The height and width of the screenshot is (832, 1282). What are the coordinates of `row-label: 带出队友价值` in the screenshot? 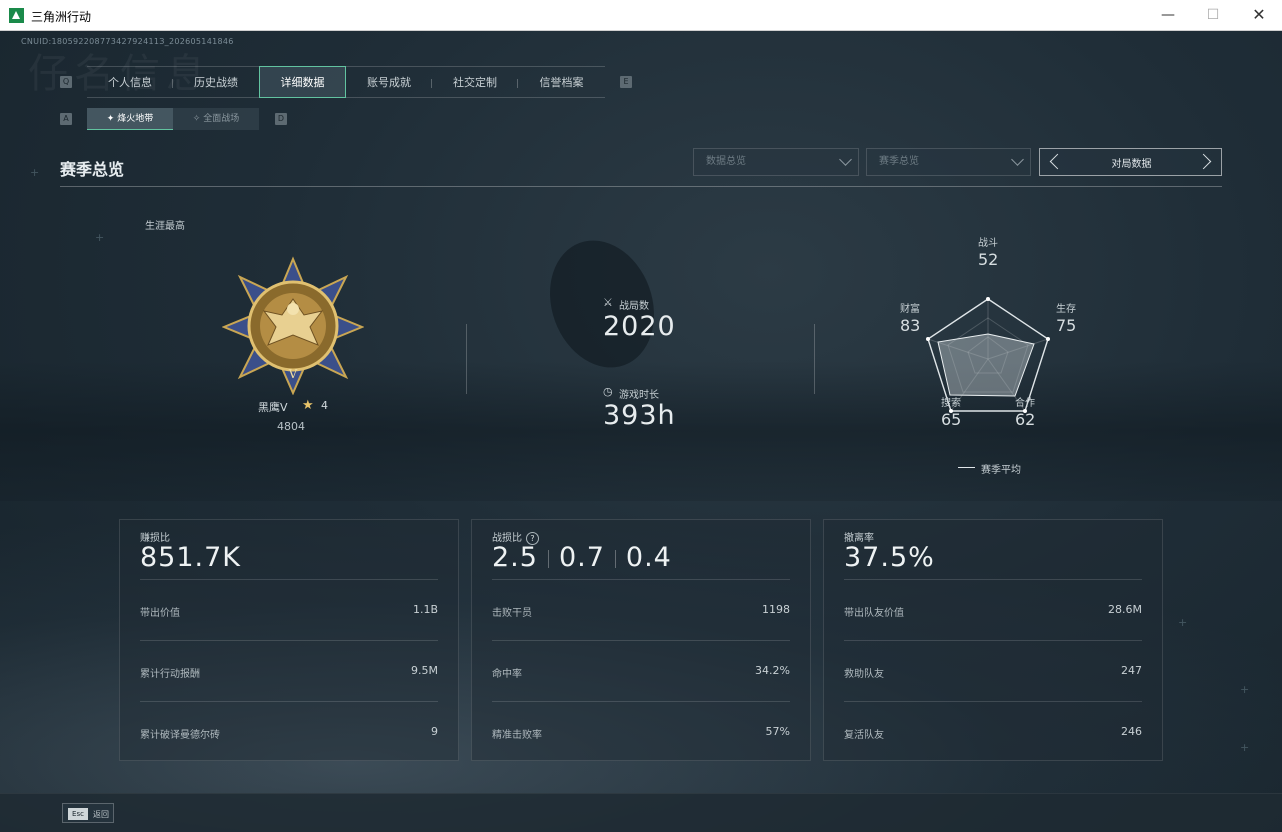 It's located at (874, 613).